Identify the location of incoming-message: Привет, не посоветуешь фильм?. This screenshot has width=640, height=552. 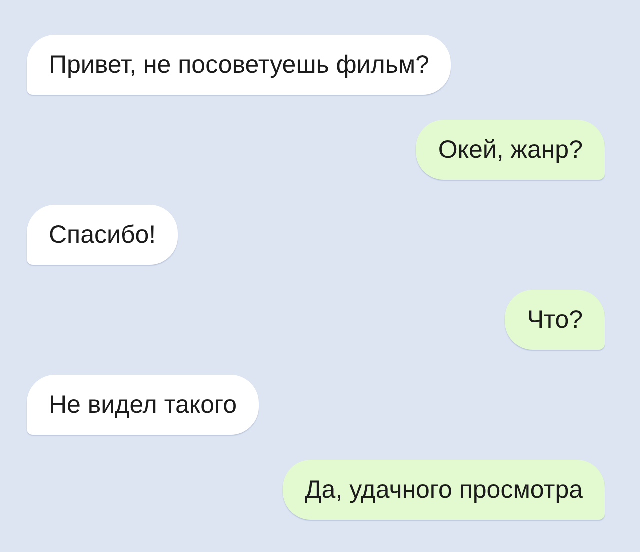
(239, 65).